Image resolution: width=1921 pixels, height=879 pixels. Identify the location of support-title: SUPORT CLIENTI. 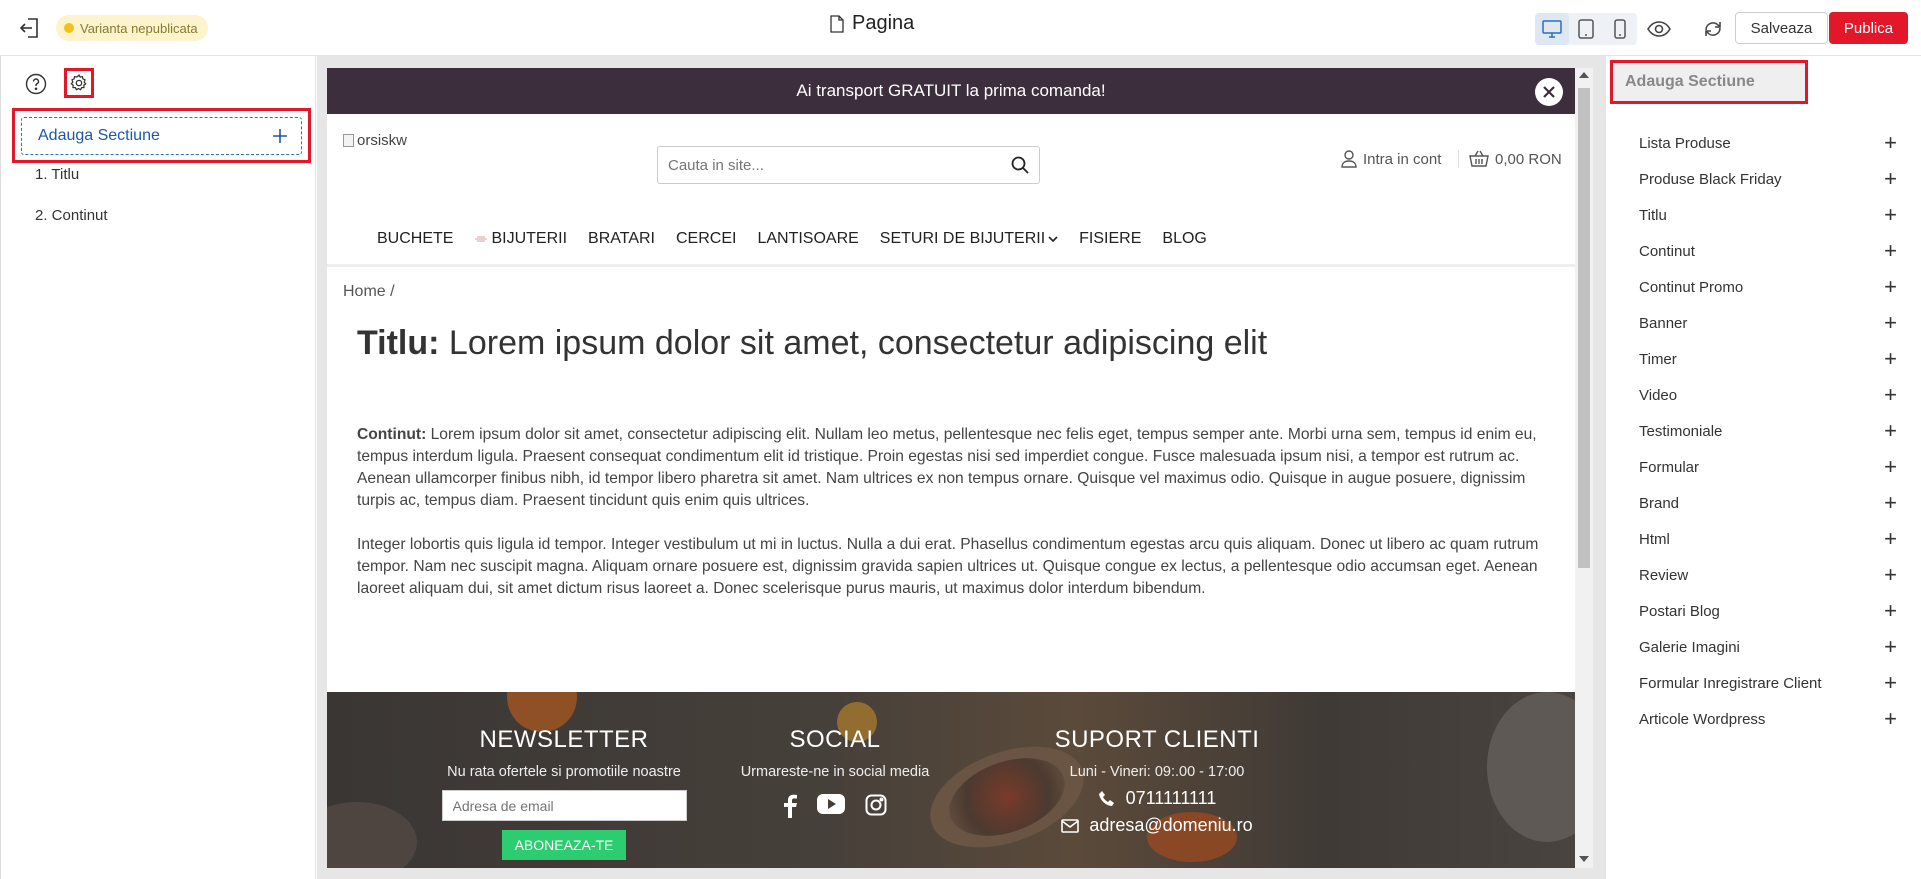
(1157, 739).